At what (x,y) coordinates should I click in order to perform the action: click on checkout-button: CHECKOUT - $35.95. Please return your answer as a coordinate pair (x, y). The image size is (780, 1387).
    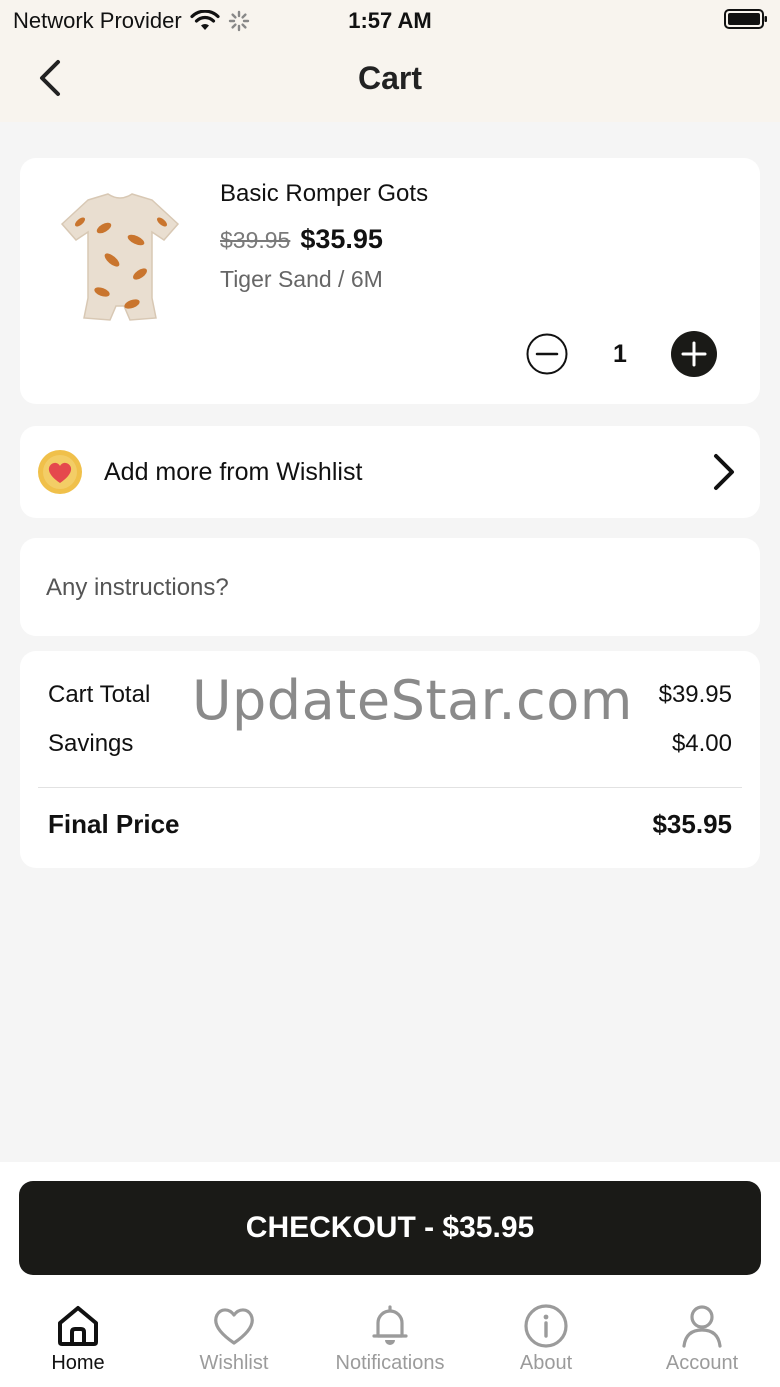
    Looking at the image, I should click on (390, 1228).